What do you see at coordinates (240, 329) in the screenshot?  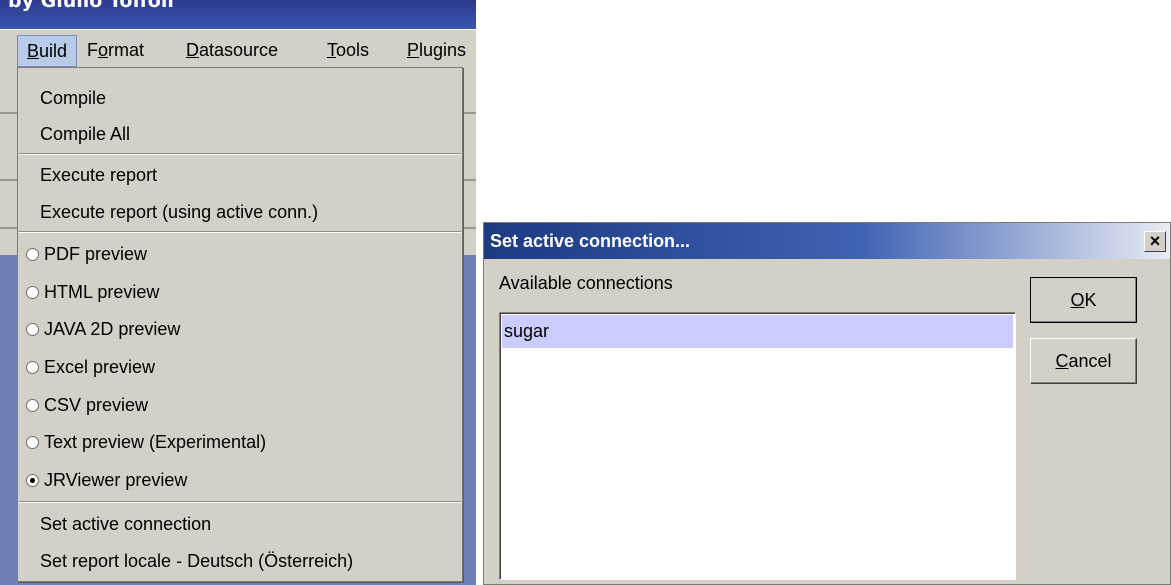 I see `menu-item-java2d-preview: JAVA 2D preview` at bounding box center [240, 329].